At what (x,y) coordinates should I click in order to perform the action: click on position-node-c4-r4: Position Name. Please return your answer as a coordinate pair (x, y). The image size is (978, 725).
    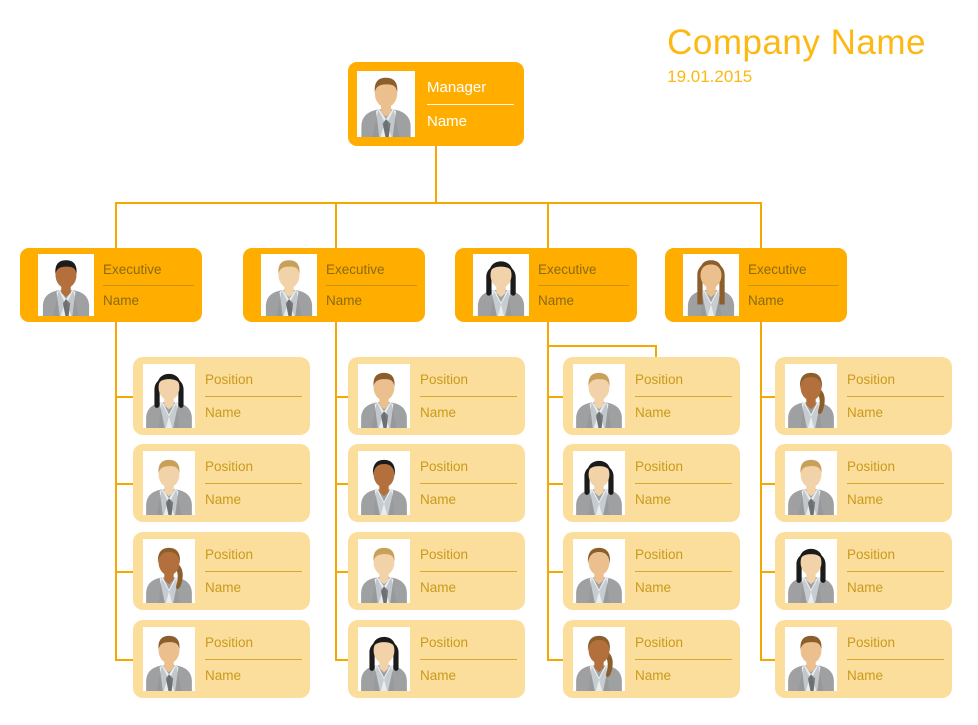
    Looking at the image, I should click on (863, 659).